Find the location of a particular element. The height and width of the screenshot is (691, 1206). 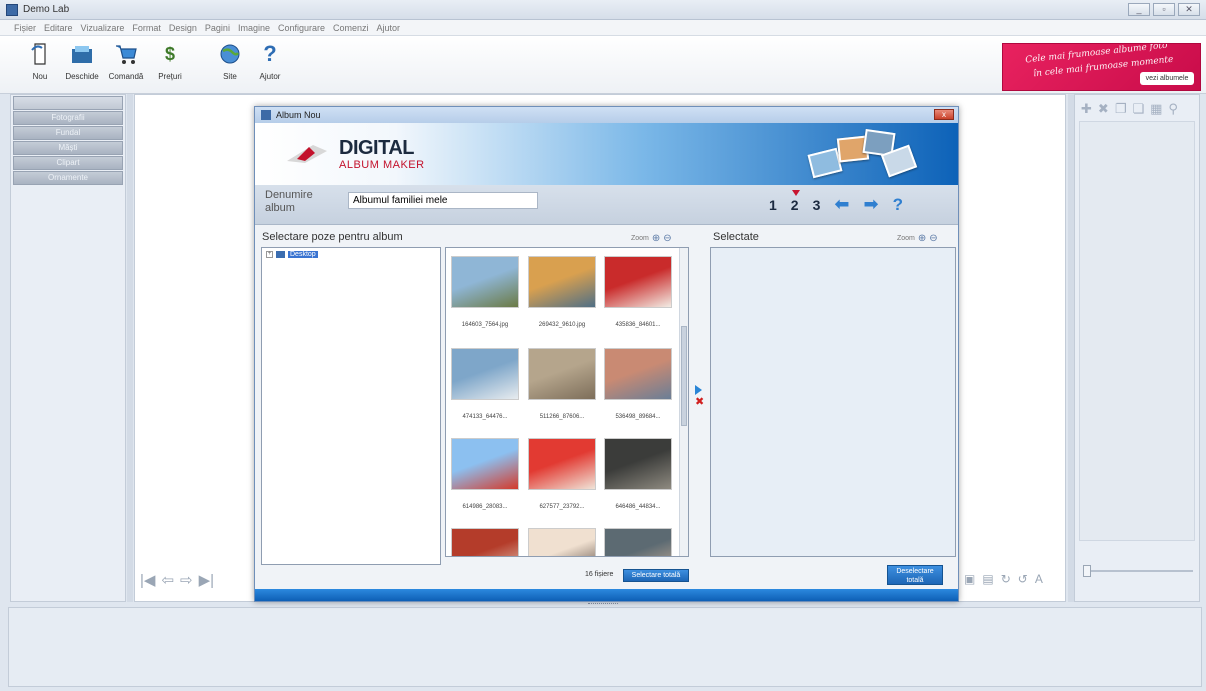

album-name-input is located at coordinates (443, 200).